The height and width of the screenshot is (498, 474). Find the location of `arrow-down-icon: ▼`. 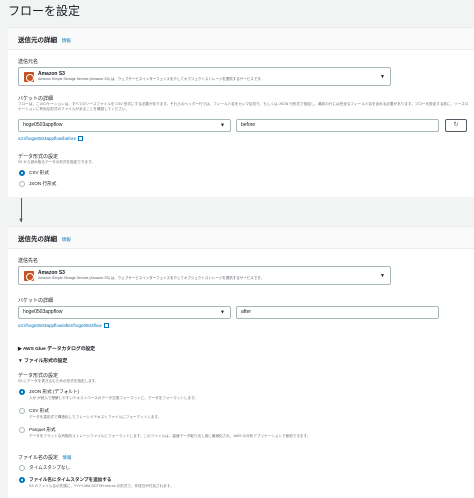

arrow-down-icon: ▼ is located at coordinates (21, 221).